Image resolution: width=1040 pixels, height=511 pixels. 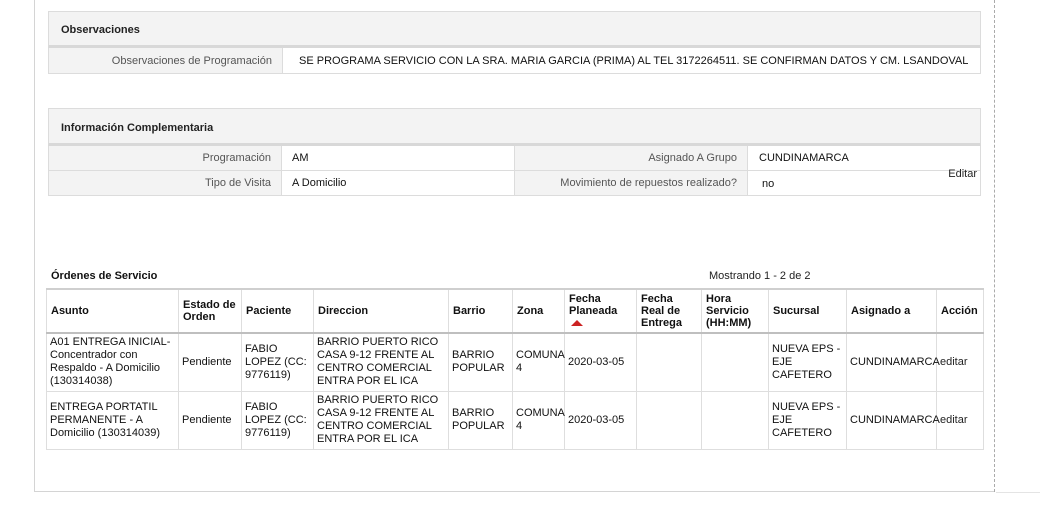 What do you see at coordinates (398, 183) in the screenshot?
I see `tipo-visita-value: A Domicilio` at bounding box center [398, 183].